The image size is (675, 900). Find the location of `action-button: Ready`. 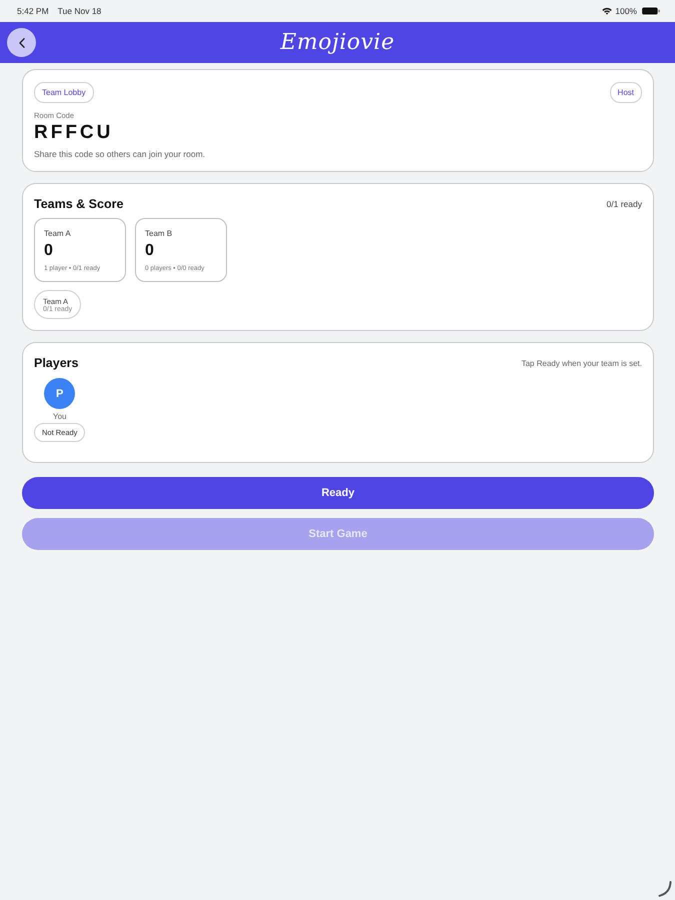

action-button: Ready is located at coordinates (338, 493).